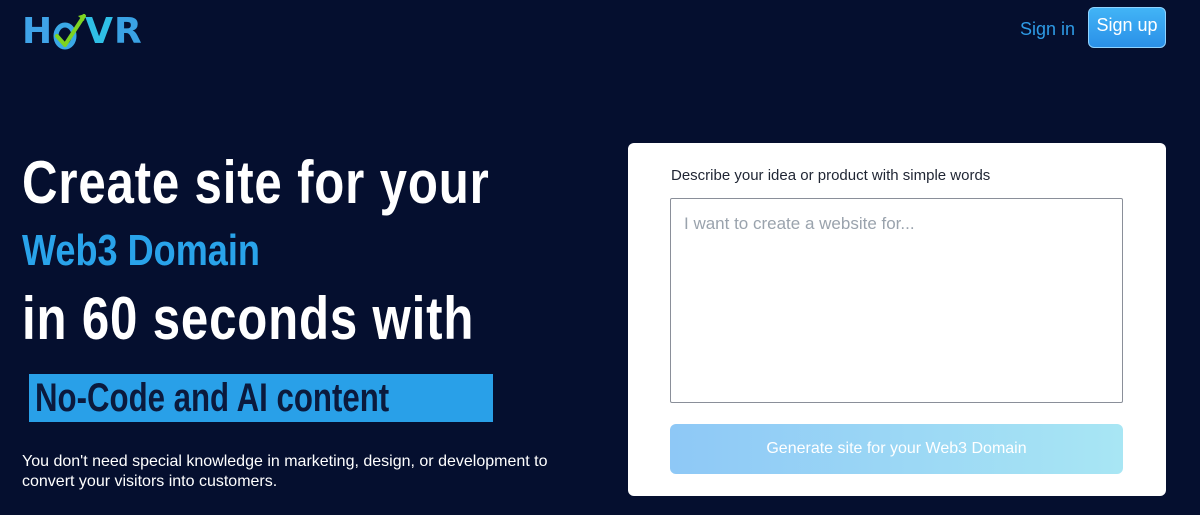 Image resolution: width=1200 pixels, height=515 pixels. I want to click on logo-letter-r: R, so click(128, 31).